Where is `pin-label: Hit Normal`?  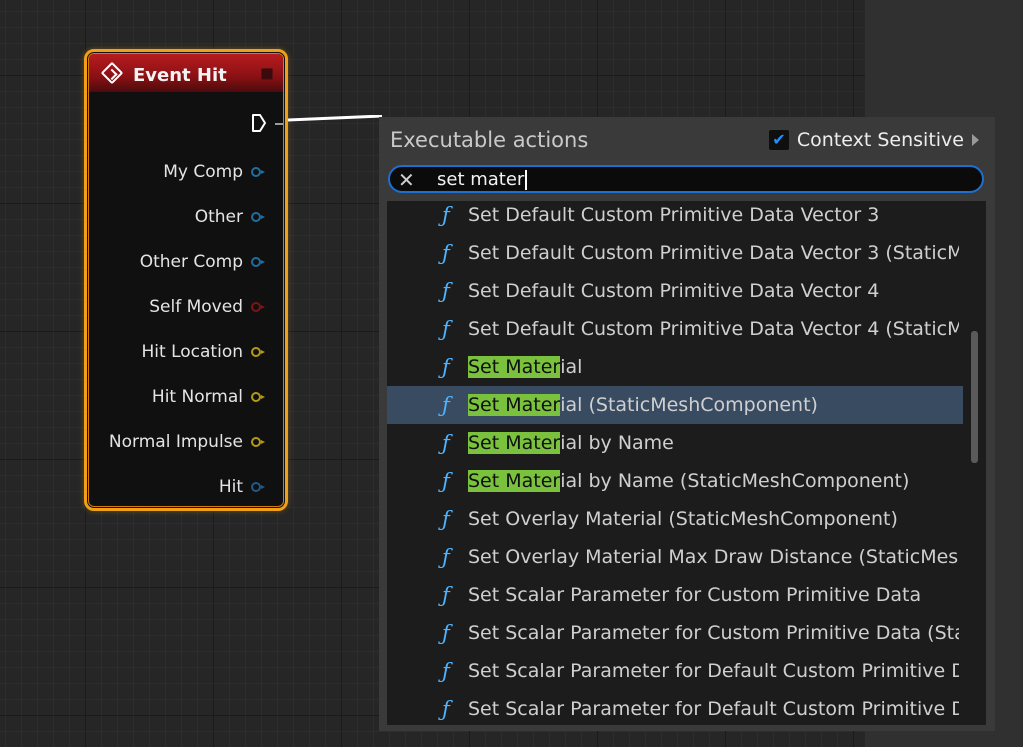
pin-label: Hit Normal is located at coordinates (197, 397).